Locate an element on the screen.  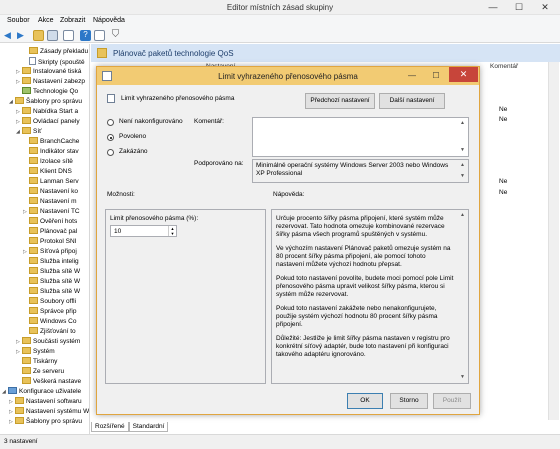
tree-item: Nastavení ko is located at coordinates (50, 192).